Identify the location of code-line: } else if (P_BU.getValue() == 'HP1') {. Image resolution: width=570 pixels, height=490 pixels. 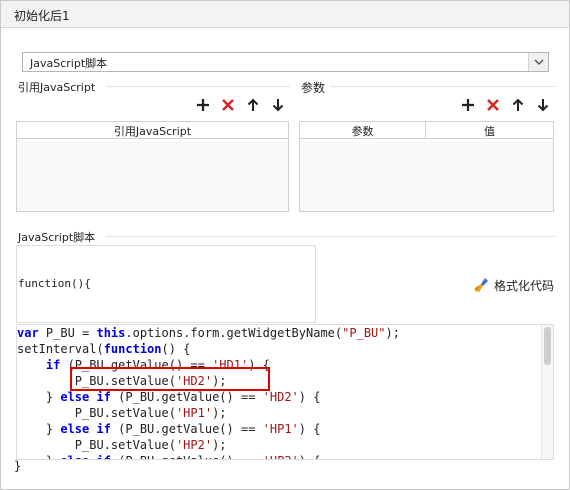
(169, 429).